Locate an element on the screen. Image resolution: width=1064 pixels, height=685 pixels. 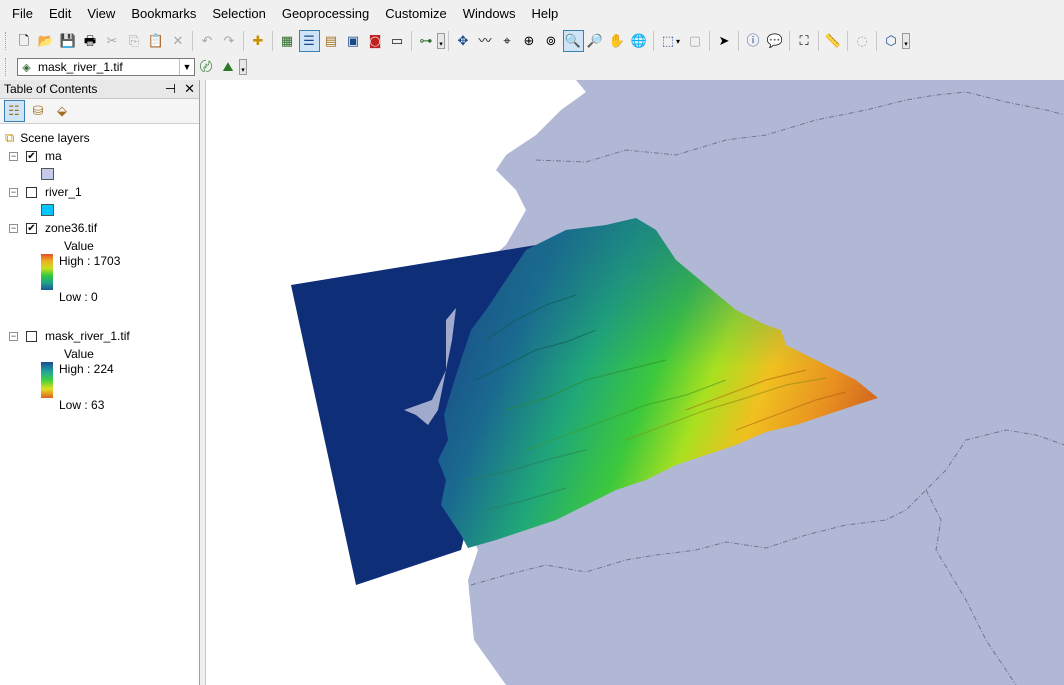
scene-layers-label: Scene layers is located at coordinates (55, 138).